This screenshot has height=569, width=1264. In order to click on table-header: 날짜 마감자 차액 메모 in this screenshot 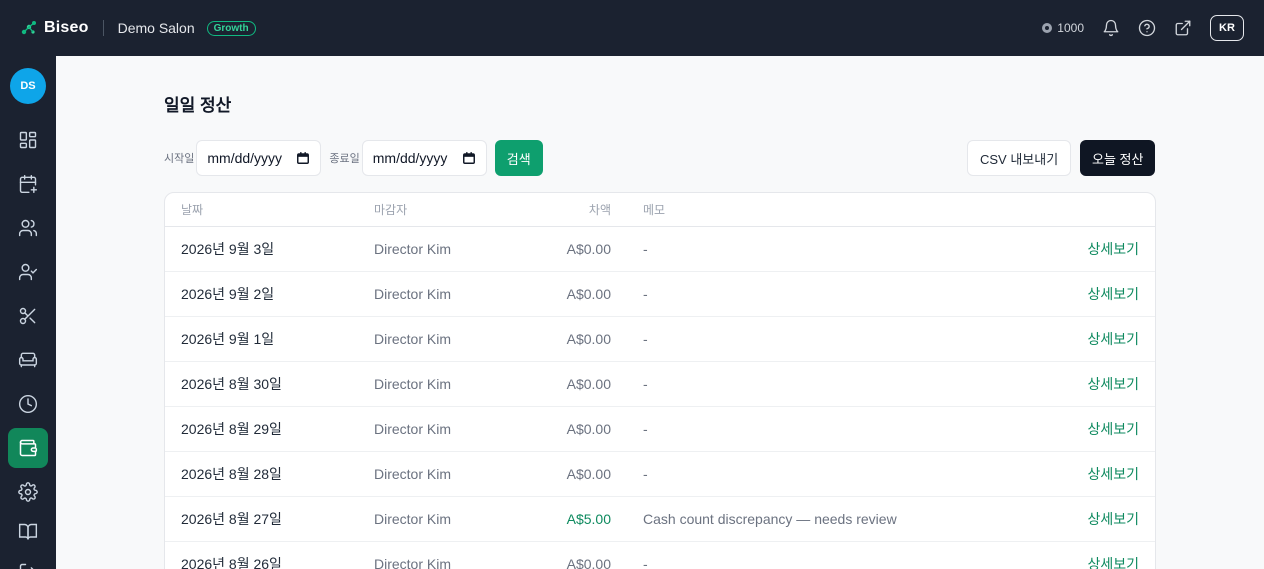, I will do `click(660, 210)`.